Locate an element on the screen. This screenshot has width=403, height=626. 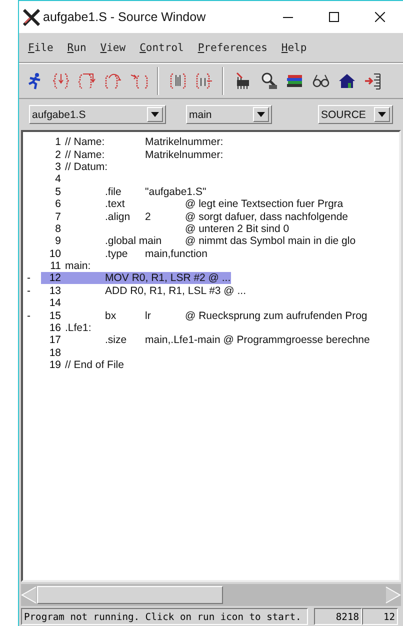
dropdown: main is located at coordinates (229, 114).